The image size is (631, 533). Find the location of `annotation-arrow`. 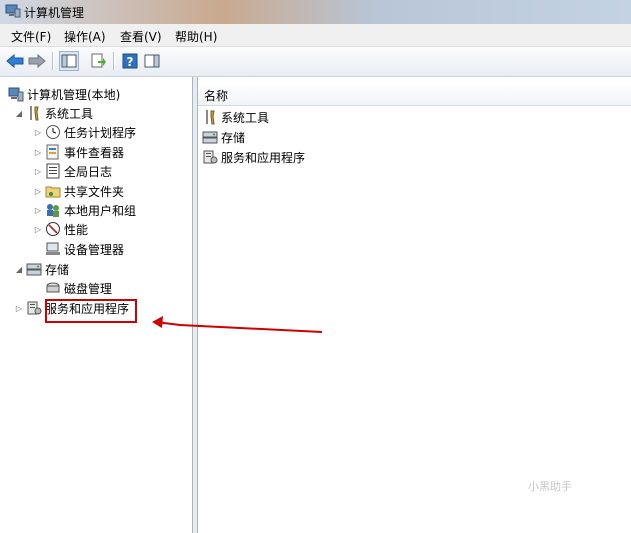

annotation-arrow is located at coordinates (237, 324).